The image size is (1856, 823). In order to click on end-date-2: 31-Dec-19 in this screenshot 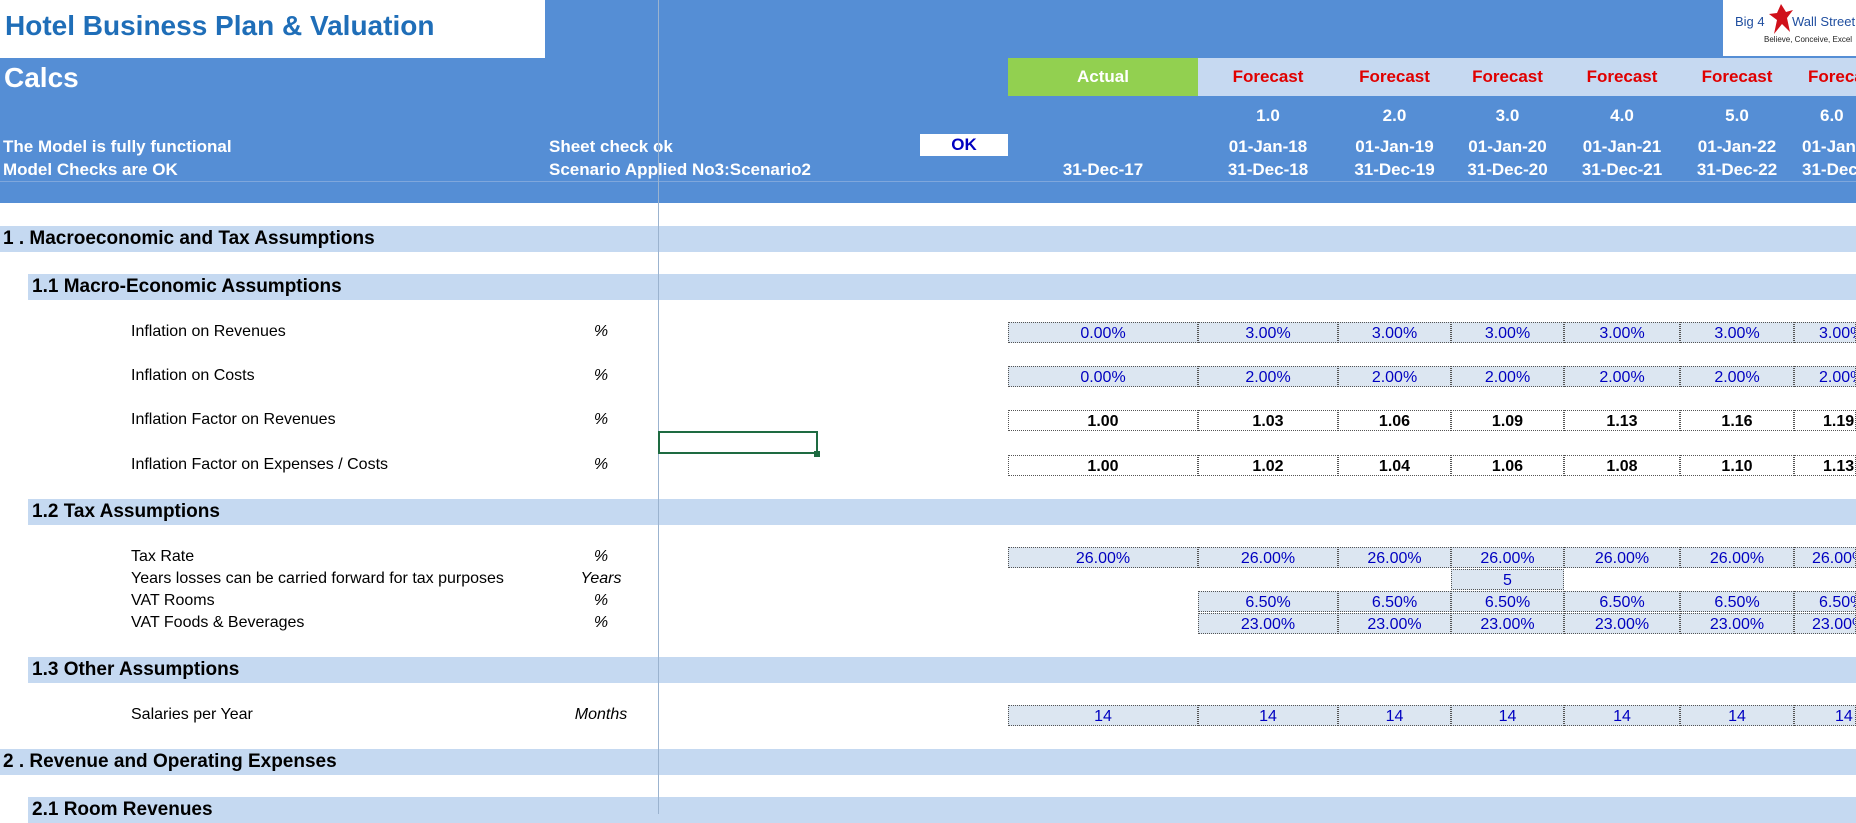, I will do `click(1394, 170)`.